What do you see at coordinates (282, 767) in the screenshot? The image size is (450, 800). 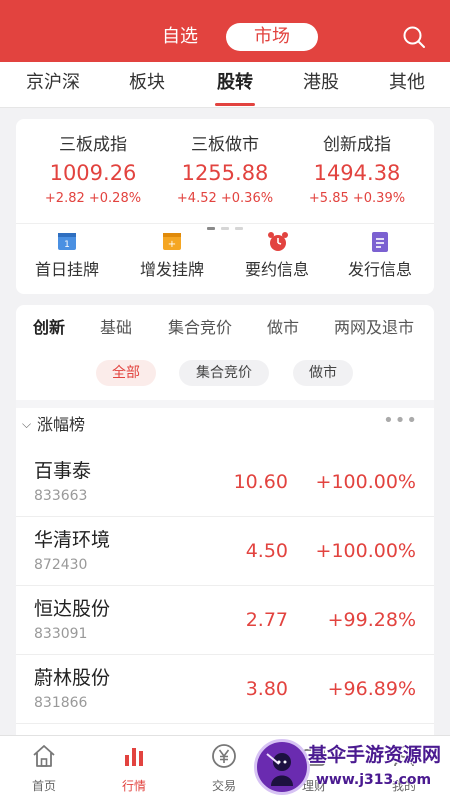 I see `watermark-logo` at bounding box center [282, 767].